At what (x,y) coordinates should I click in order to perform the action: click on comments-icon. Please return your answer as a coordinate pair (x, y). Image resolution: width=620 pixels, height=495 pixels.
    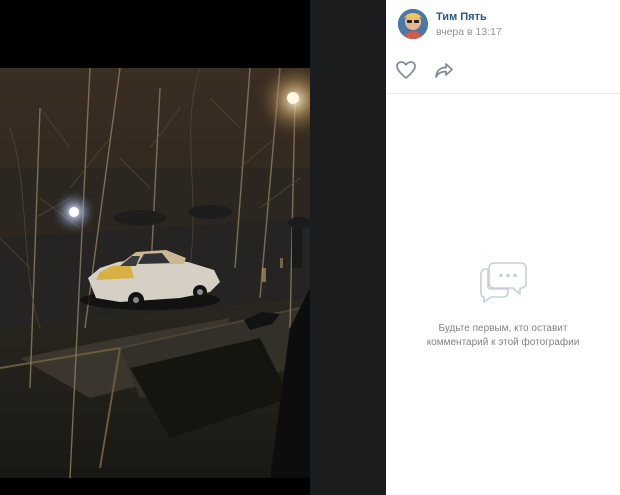
    Looking at the image, I should click on (503, 282).